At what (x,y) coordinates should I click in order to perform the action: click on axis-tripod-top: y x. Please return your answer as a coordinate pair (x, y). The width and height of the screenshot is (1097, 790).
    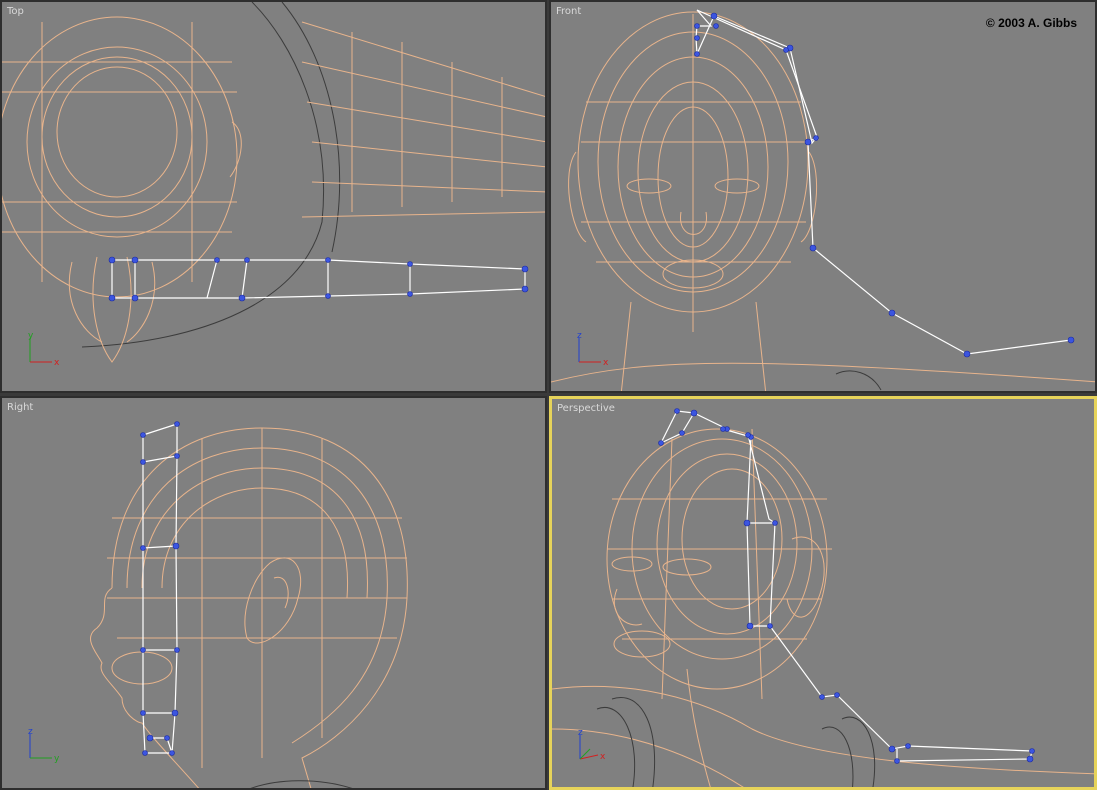
    Looking at the image, I should click on (44, 350).